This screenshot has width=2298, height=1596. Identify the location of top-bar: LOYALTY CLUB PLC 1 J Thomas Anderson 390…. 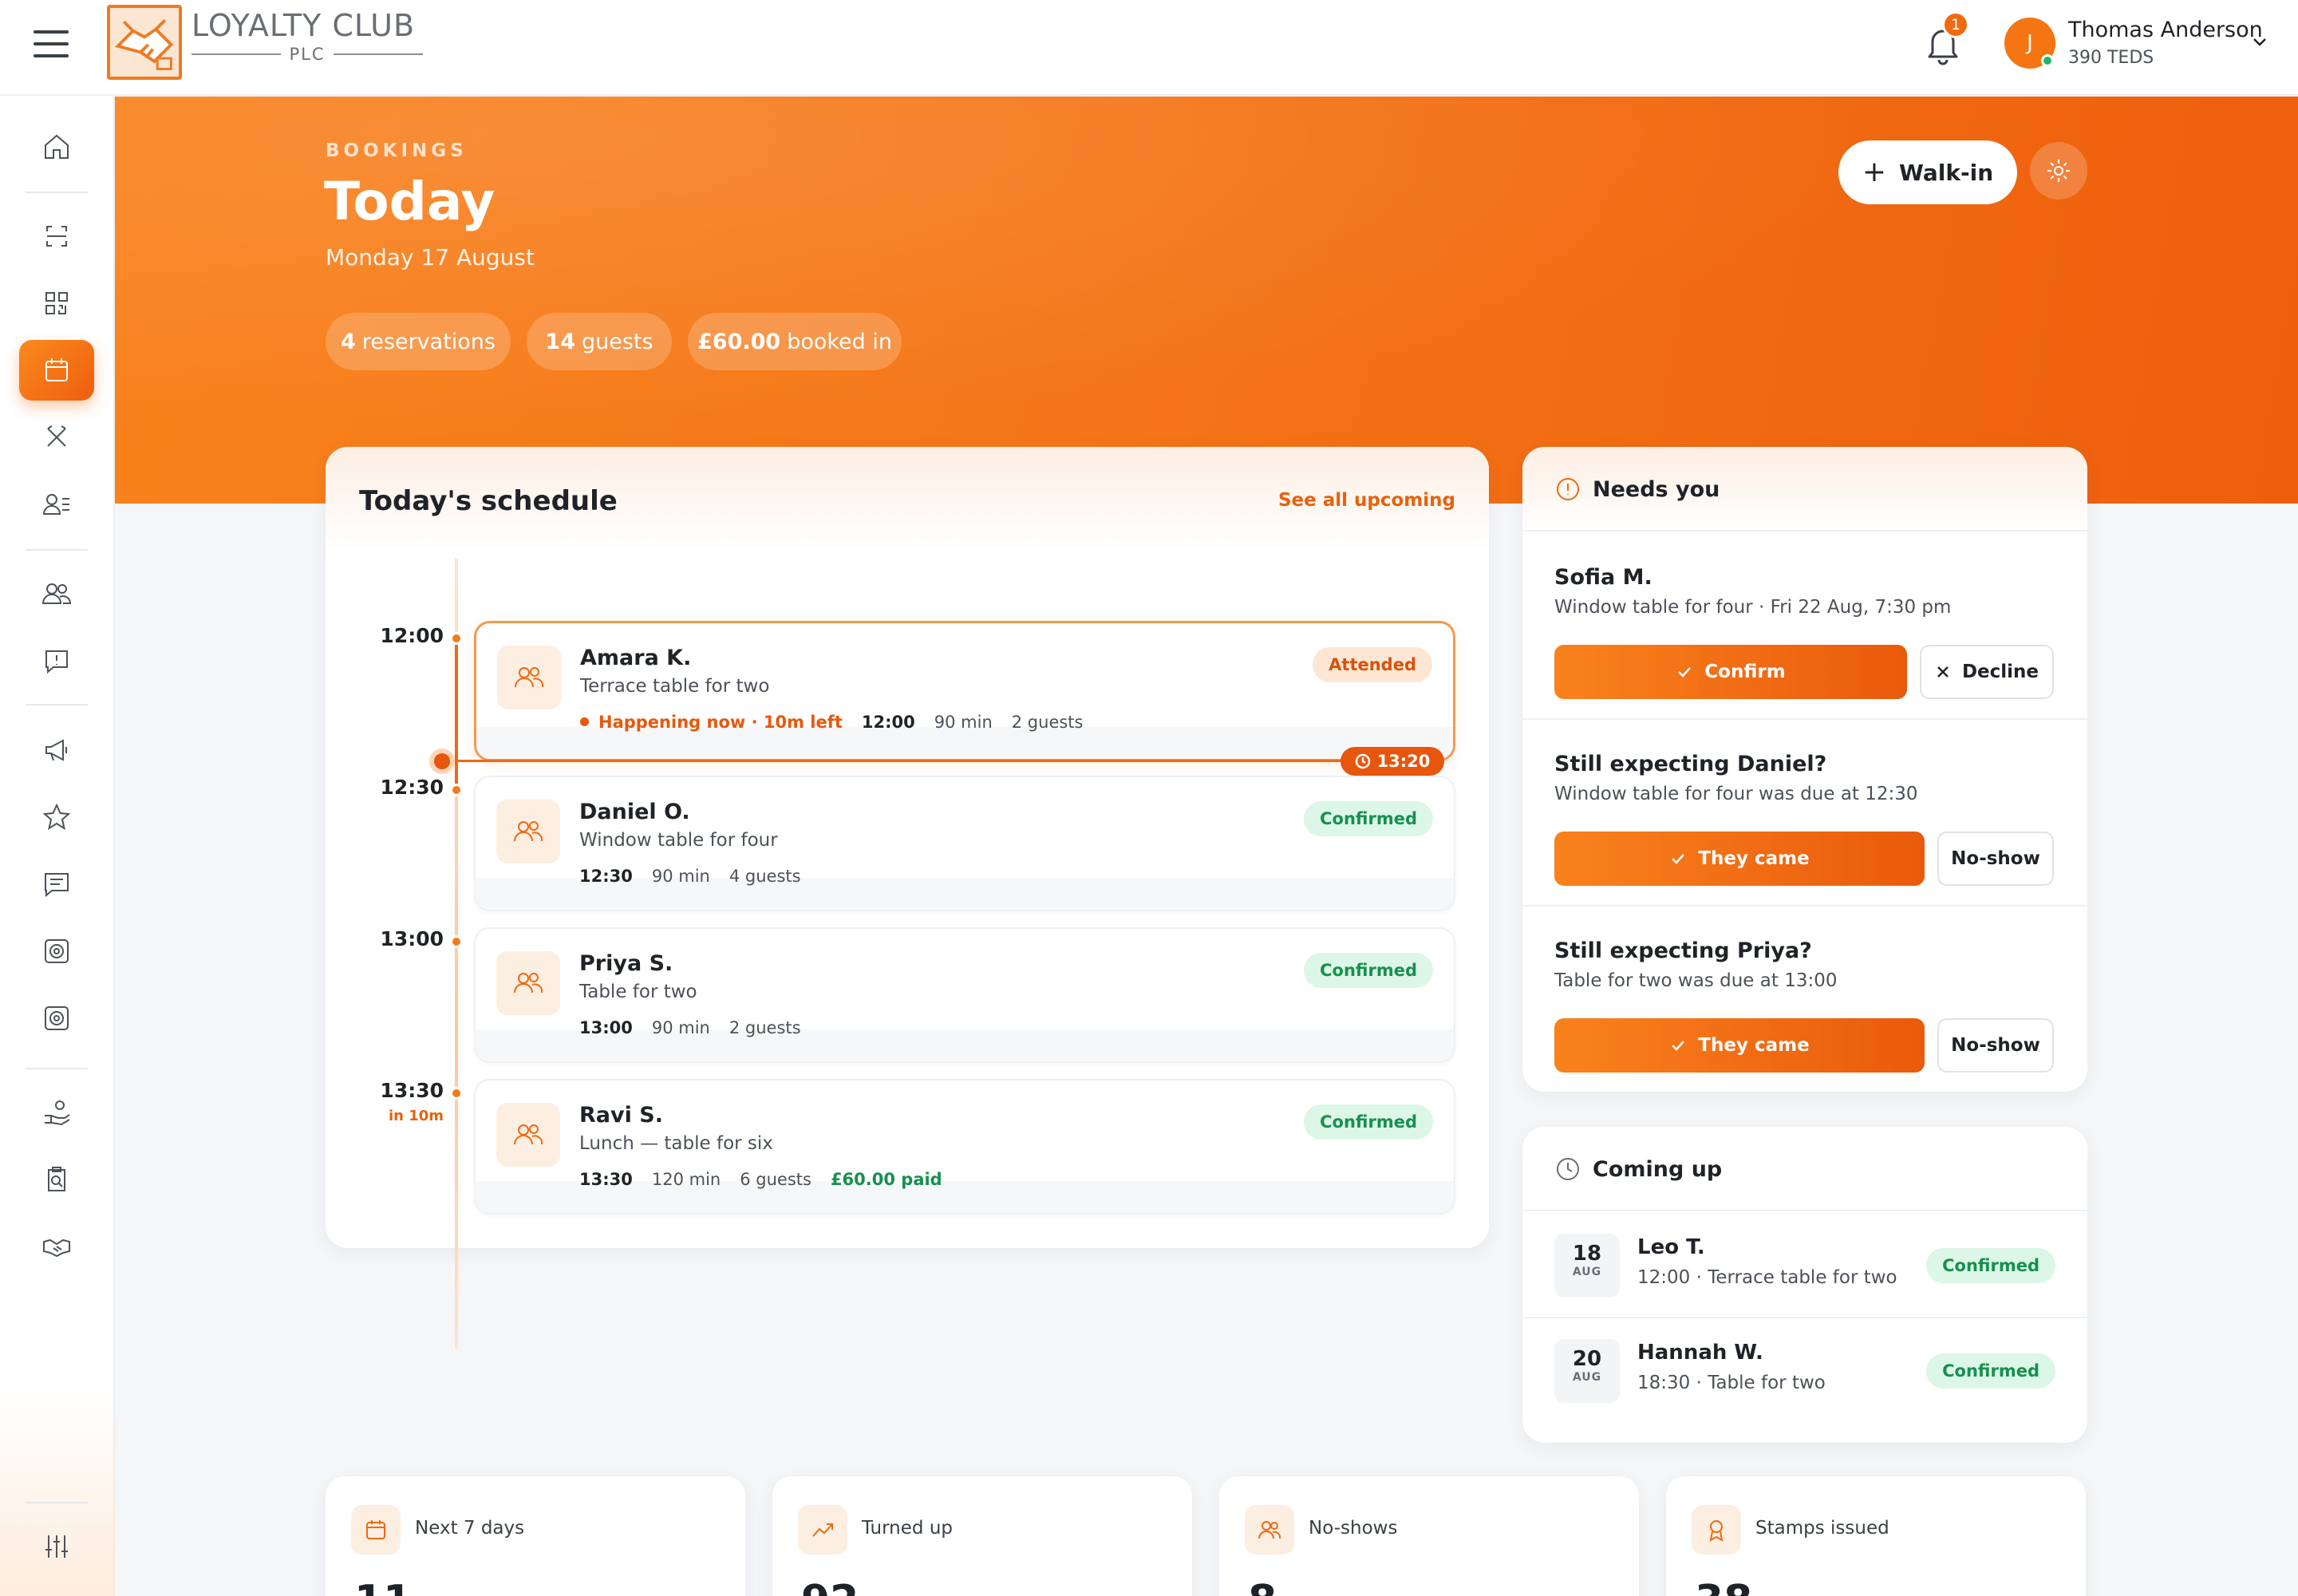
(1149, 48).